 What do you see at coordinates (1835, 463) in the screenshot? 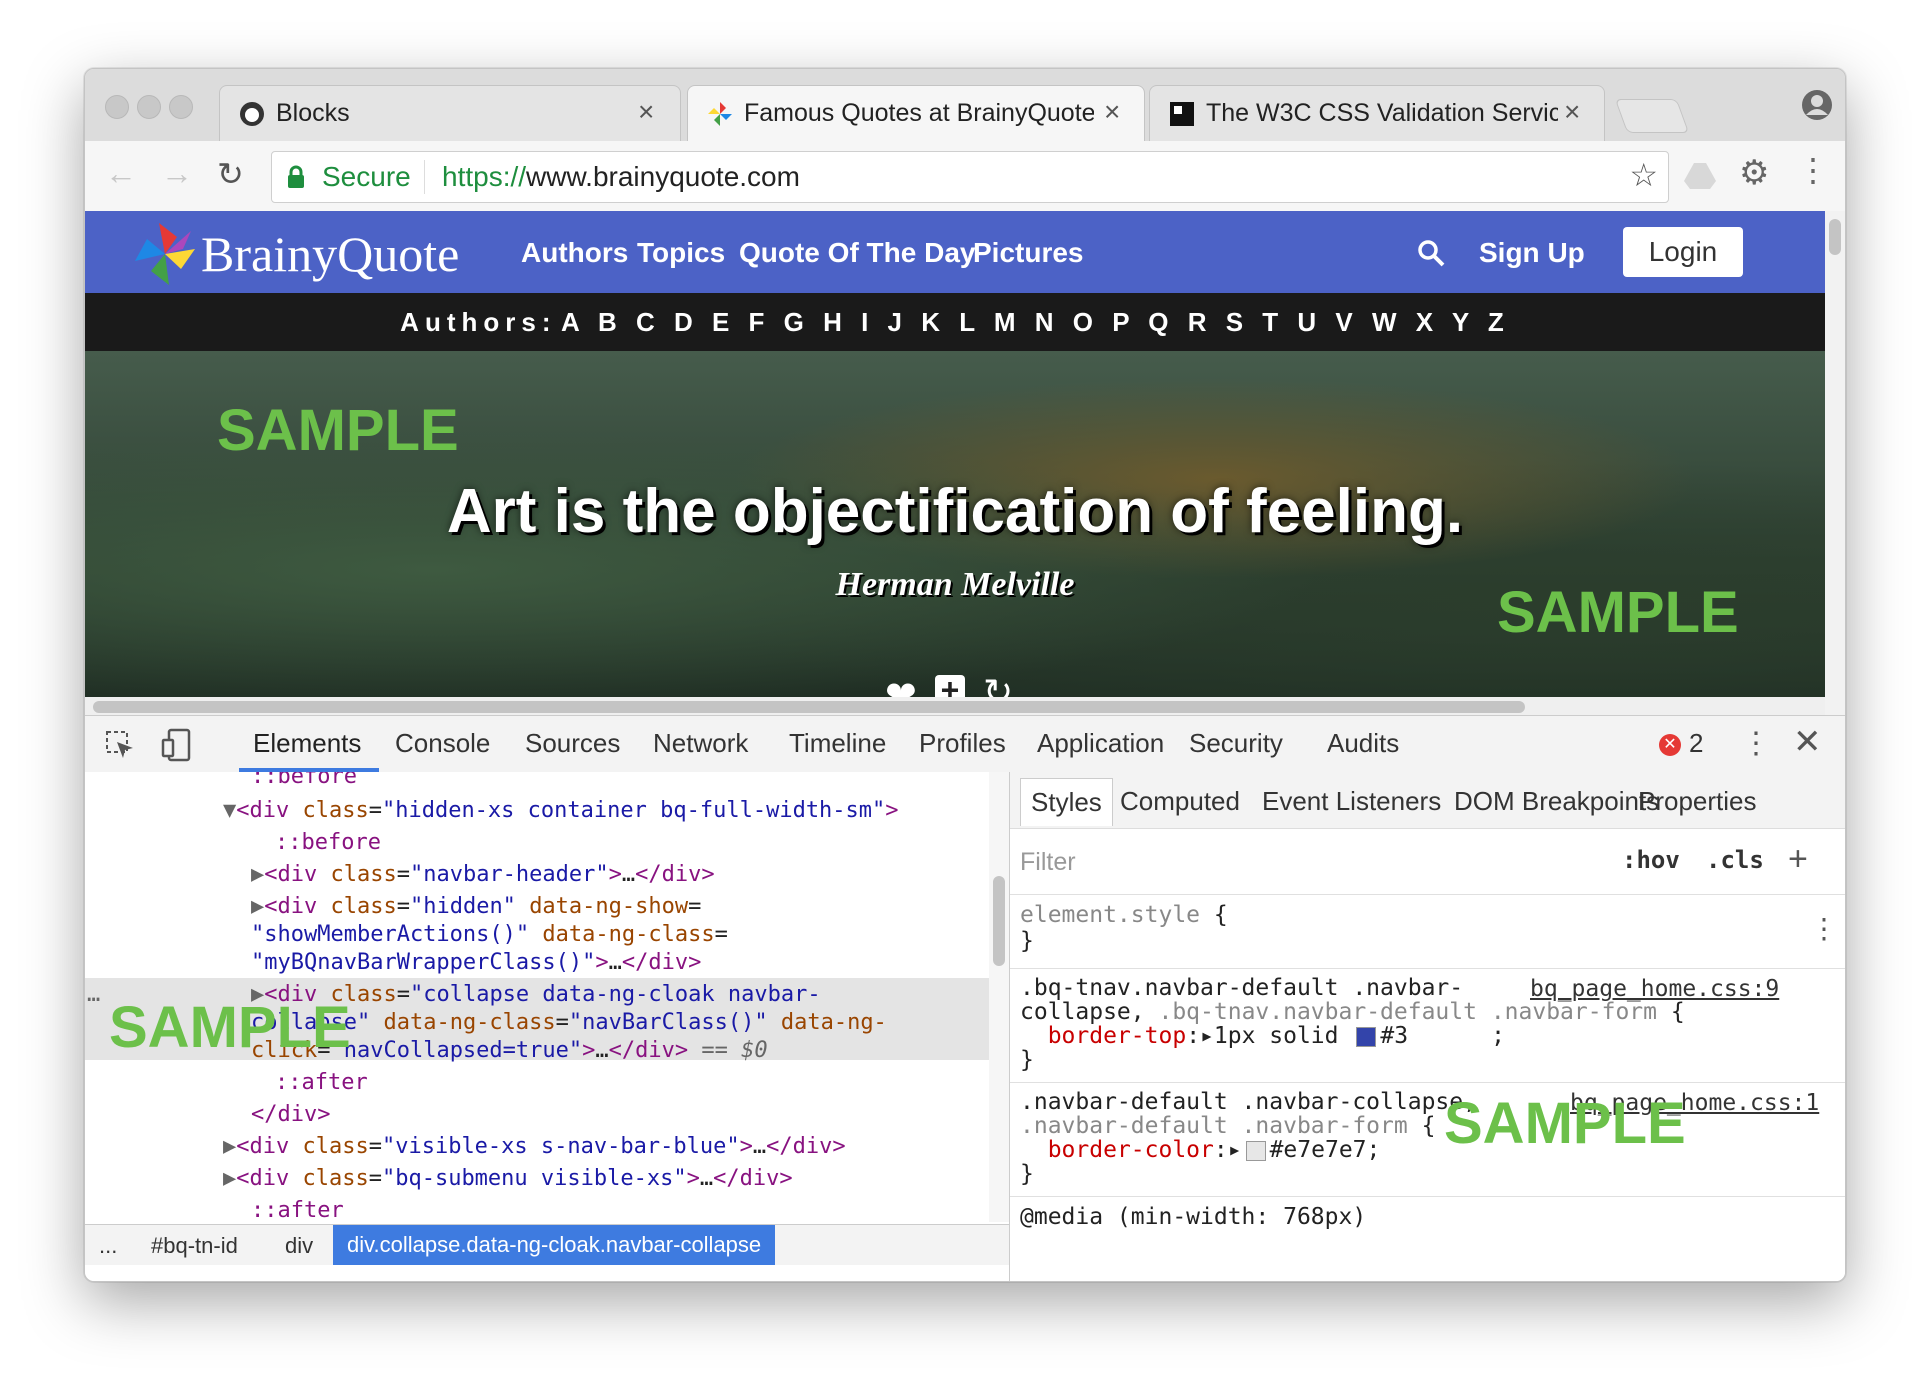
I see `page-vertical-scrollbar` at bounding box center [1835, 463].